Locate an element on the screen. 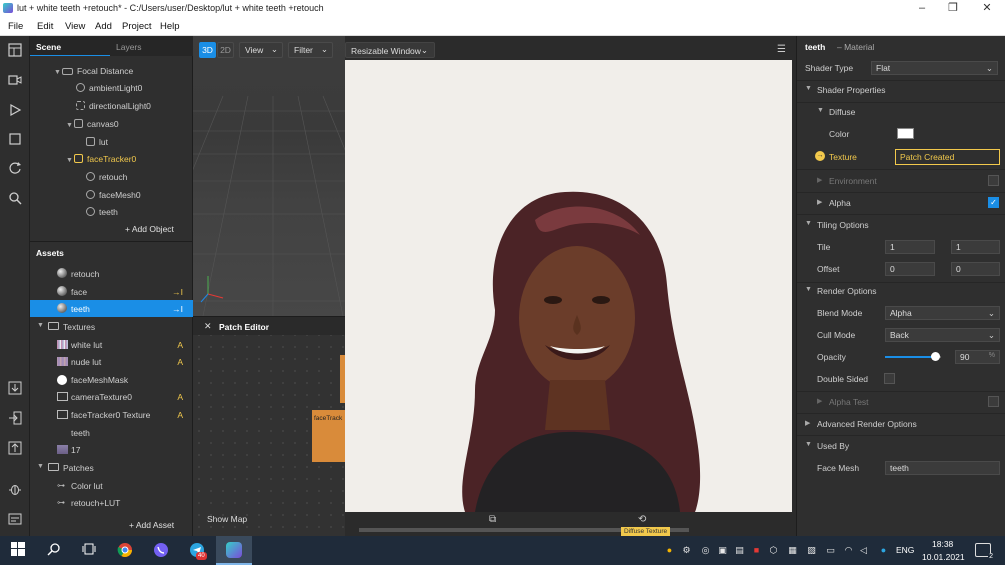  refresh-icon is located at coordinates (15, 169).